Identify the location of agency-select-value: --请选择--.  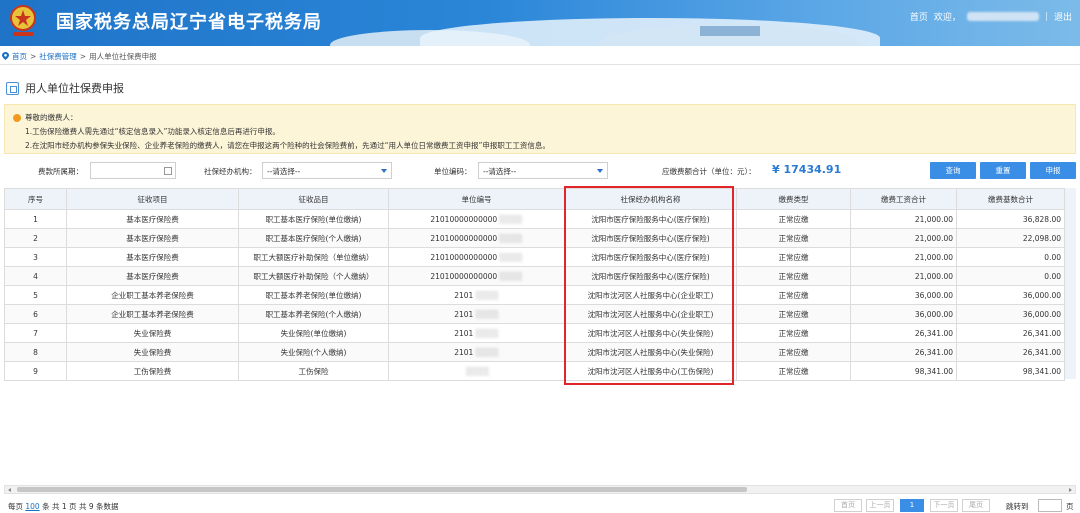
(284, 171).